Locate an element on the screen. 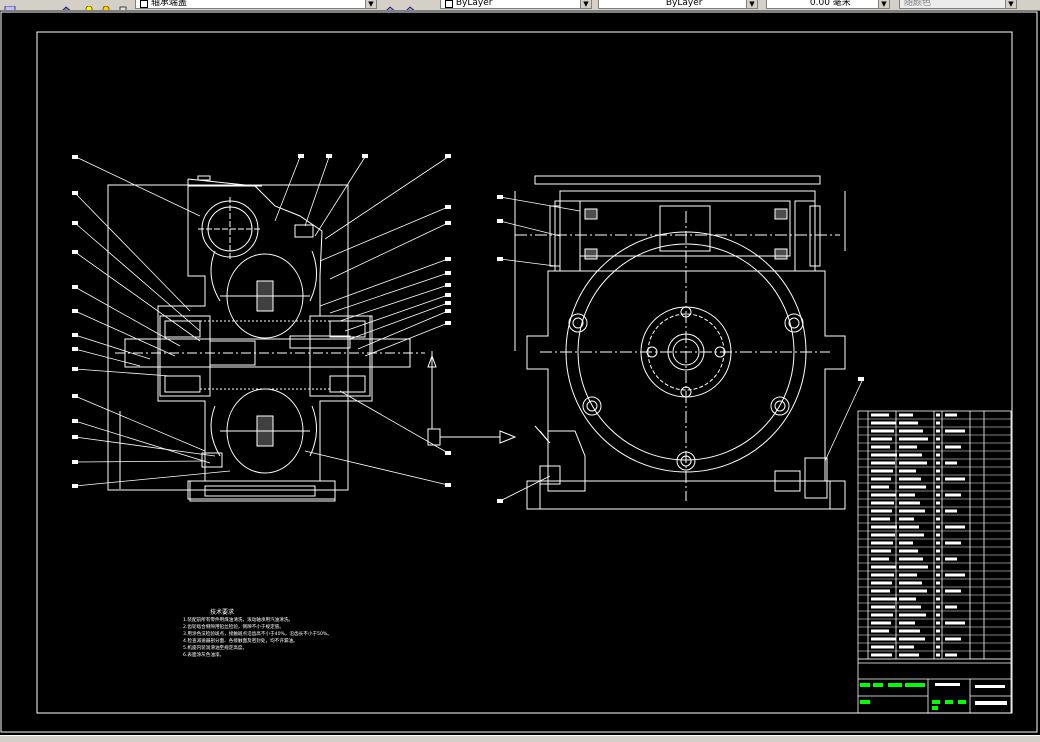 The image size is (1040, 742). layer-combo-value: 轴承端盖 is located at coordinates (168, 4).